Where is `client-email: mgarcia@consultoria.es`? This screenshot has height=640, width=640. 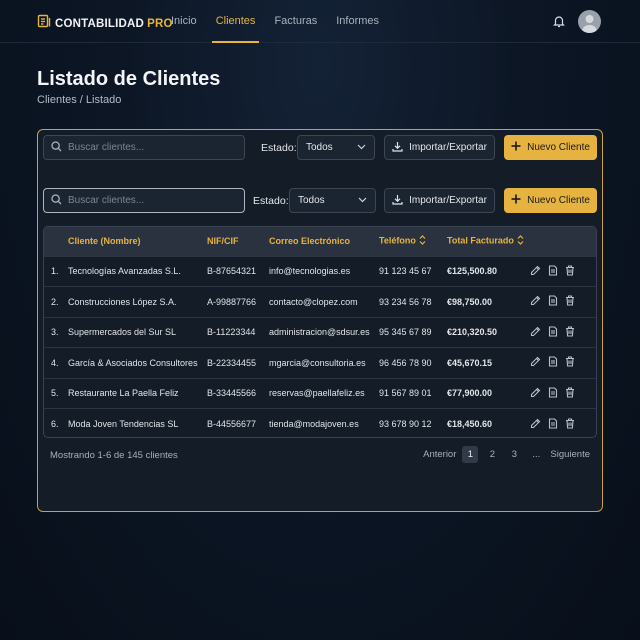 client-email: mgarcia@consultoria.es is located at coordinates (317, 362).